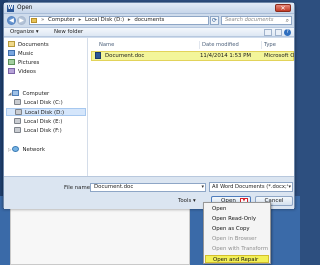  I want to click on back-button: ◀, so click(11, 20).